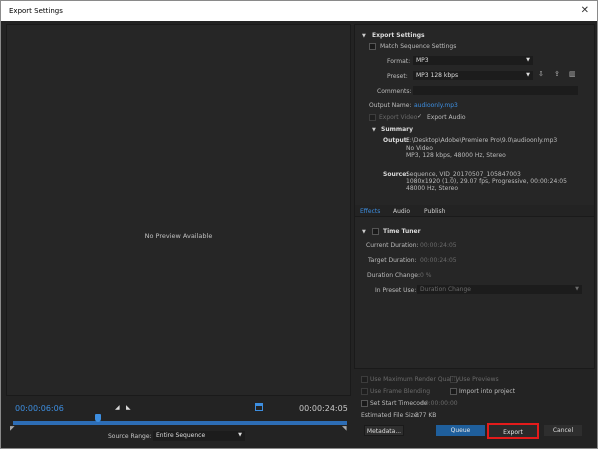 The width and height of the screenshot is (600, 450). Describe the element at coordinates (400, 391) in the screenshot. I see `frame-blending-label: Use Frame Blending` at that location.